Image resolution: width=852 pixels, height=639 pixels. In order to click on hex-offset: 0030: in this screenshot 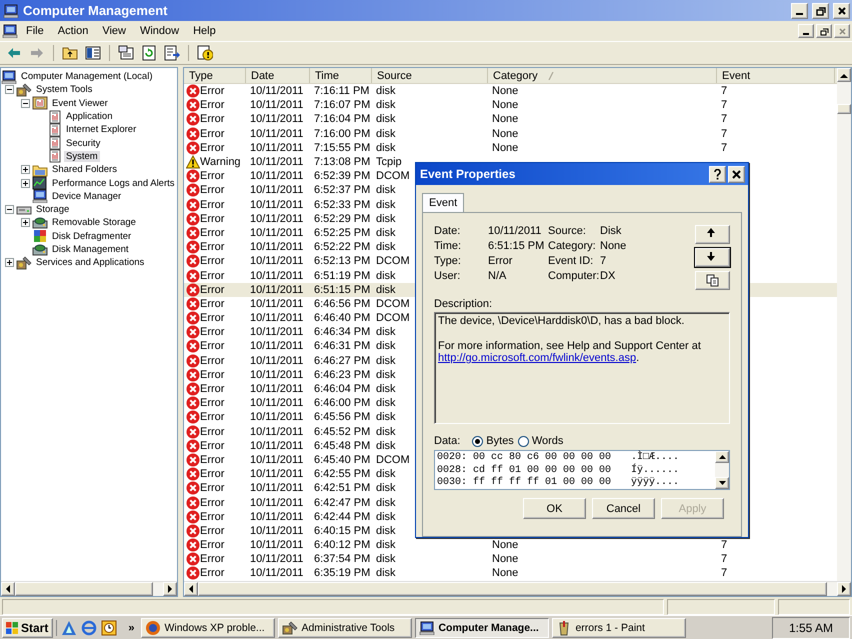, I will do `click(452, 483)`.